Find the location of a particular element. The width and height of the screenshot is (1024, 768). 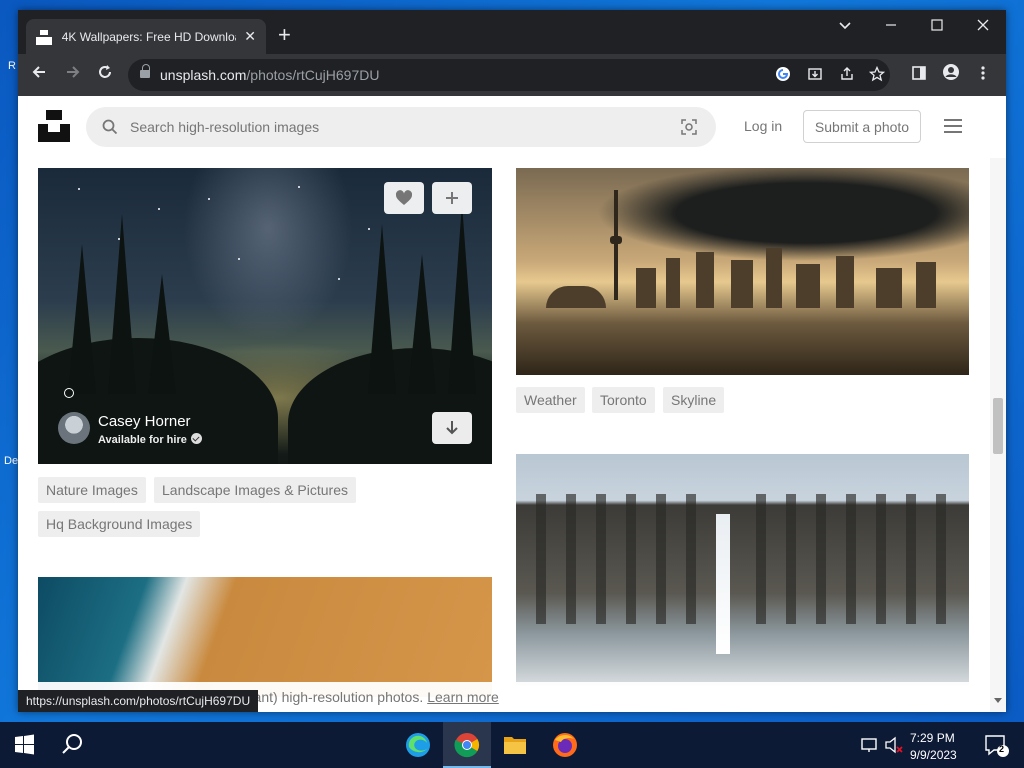

back-arrow-icon is located at coordinates (39, 75).